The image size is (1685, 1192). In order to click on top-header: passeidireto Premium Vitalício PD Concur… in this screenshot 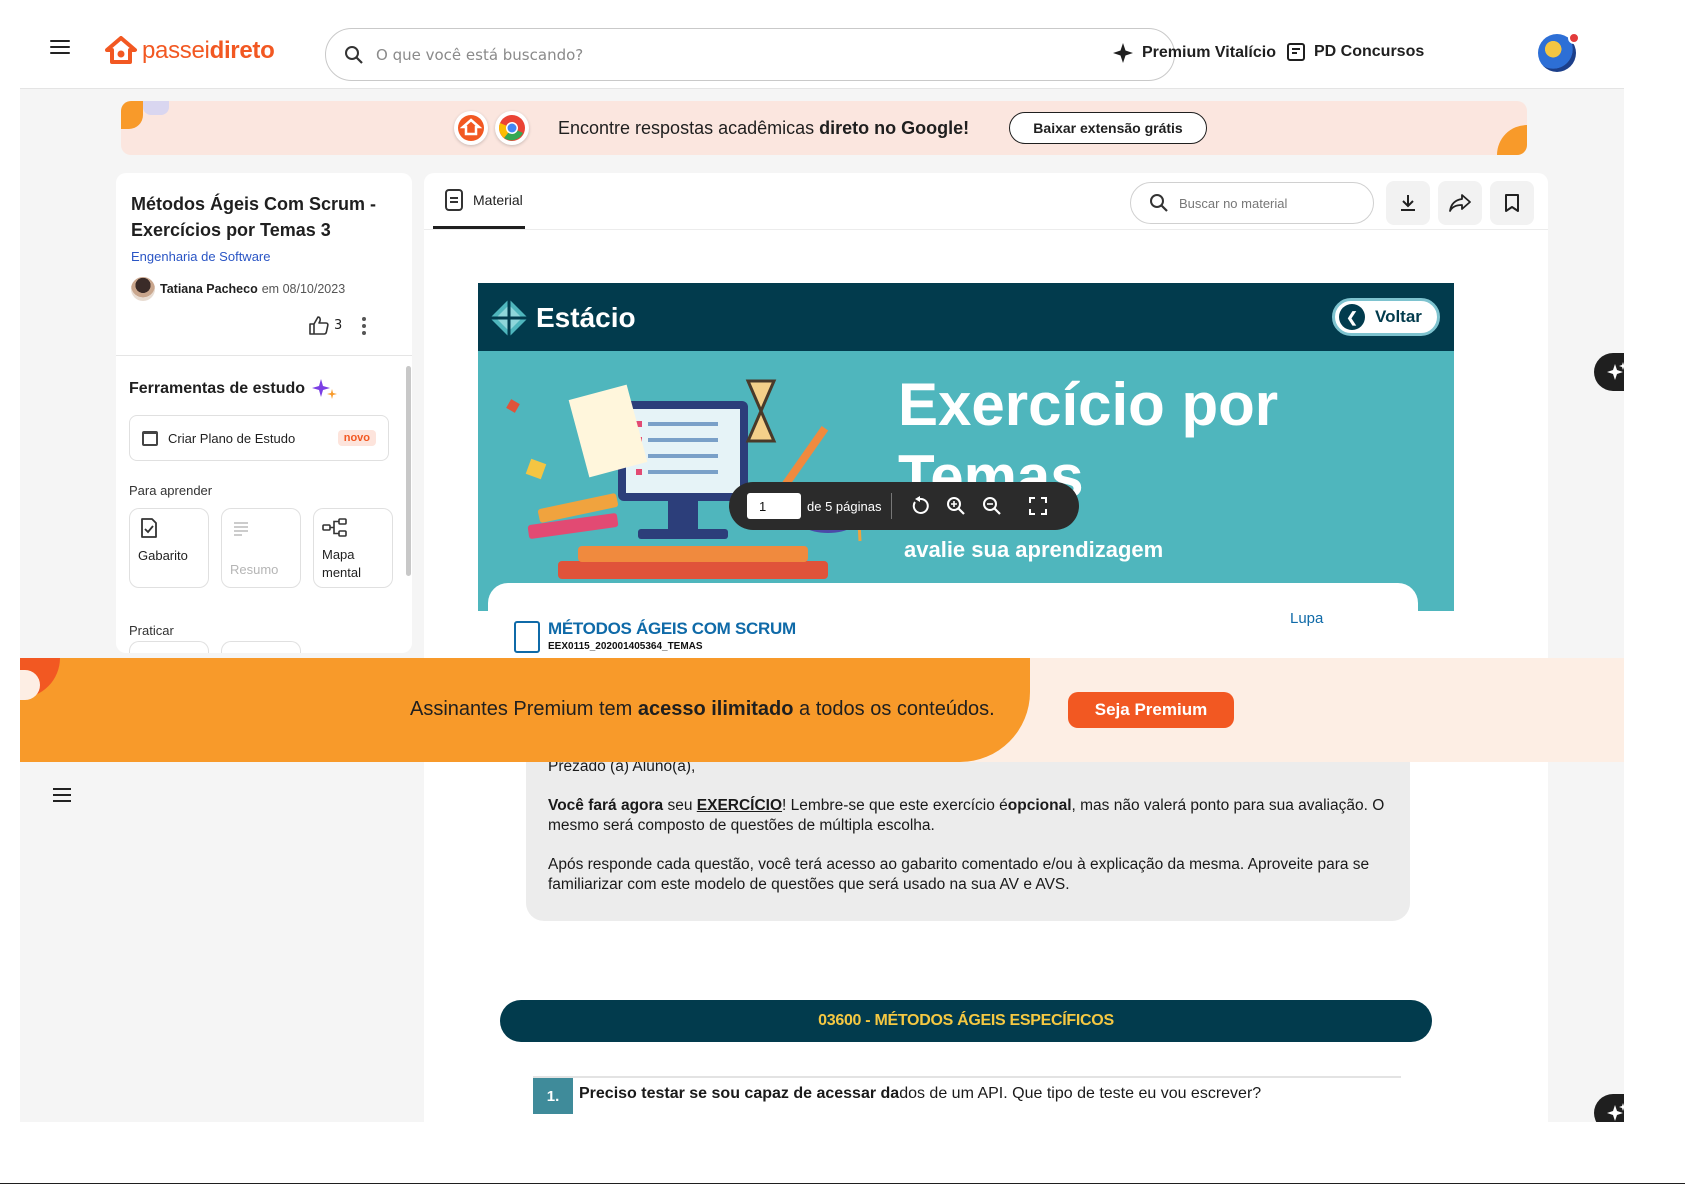, I will do `click(822, 44)`.